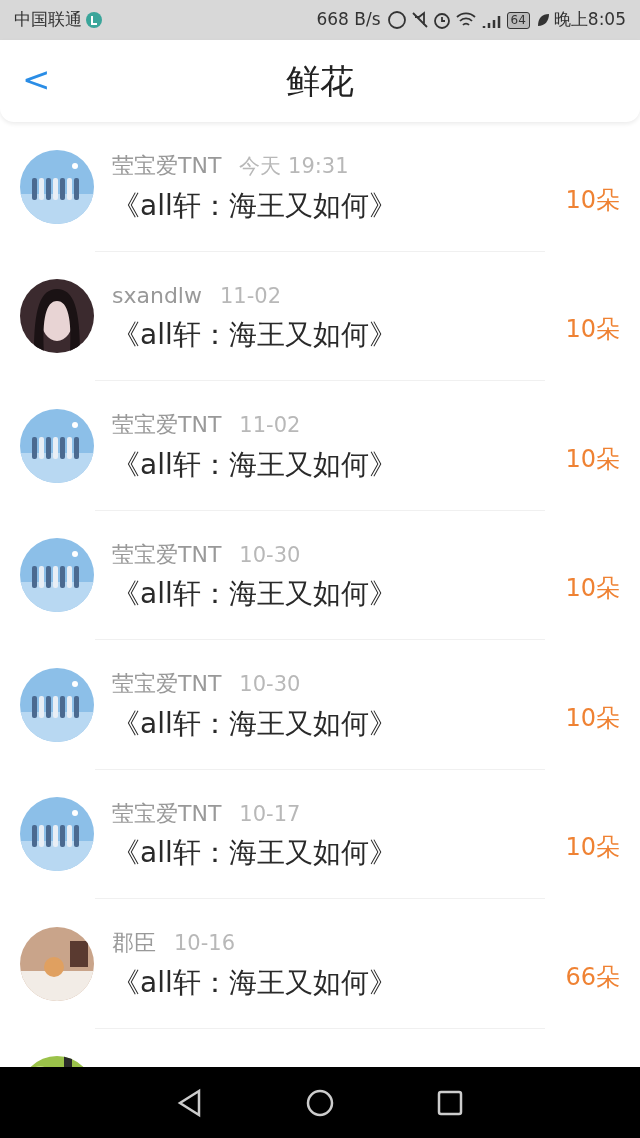 This screenshot has width=640, height=1138. I want to click on alarm-icon, so click(441, 20).